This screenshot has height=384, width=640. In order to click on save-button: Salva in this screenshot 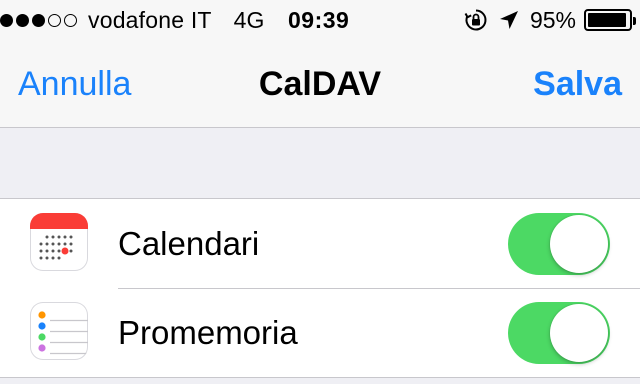, I will do `click(577, 84)`.